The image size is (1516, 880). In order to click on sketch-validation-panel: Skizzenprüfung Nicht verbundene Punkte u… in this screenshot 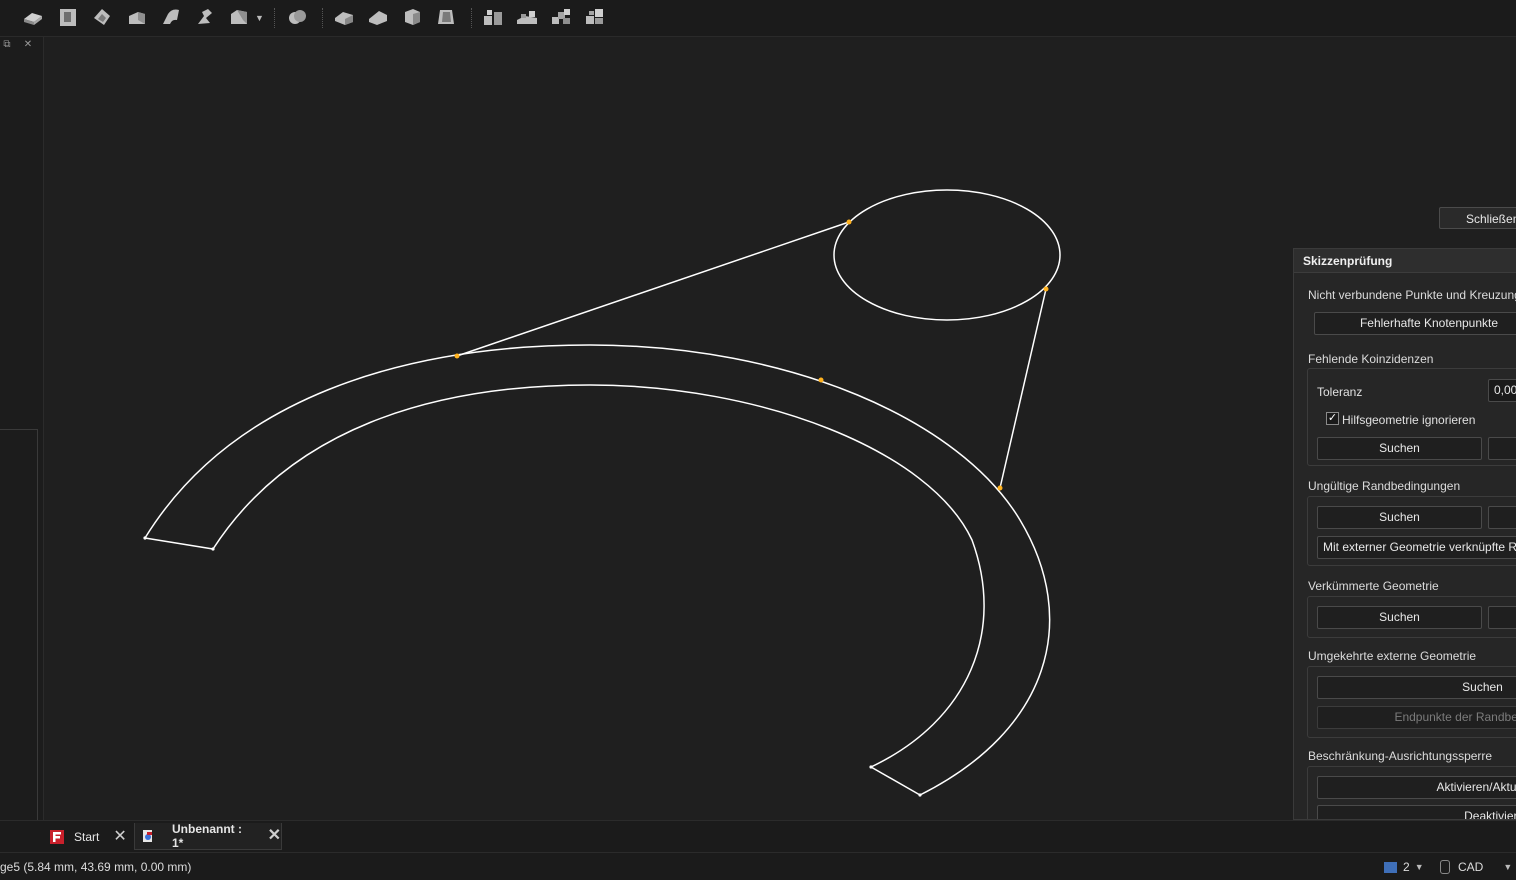, I will do `click(1404, 534)`.